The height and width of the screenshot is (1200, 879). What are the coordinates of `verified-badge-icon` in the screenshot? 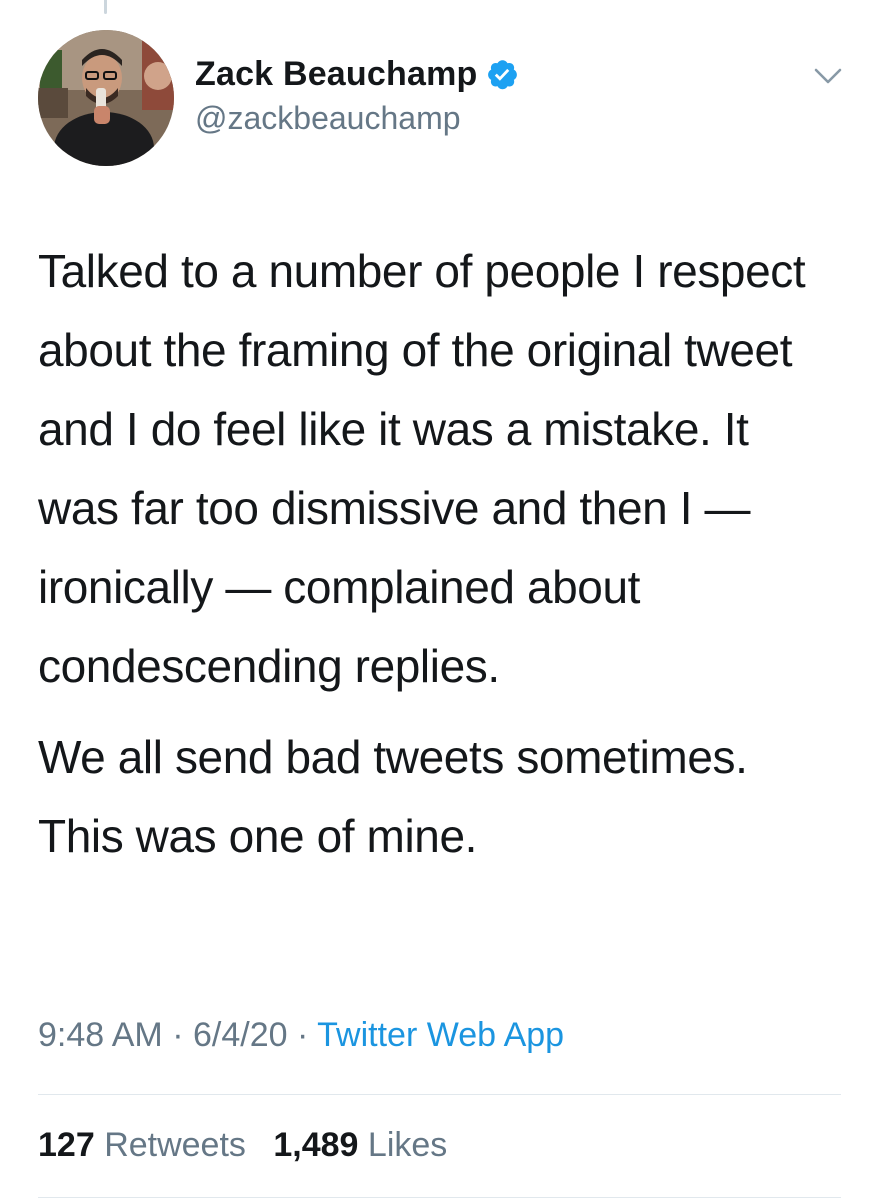 It's located at (502, 74).